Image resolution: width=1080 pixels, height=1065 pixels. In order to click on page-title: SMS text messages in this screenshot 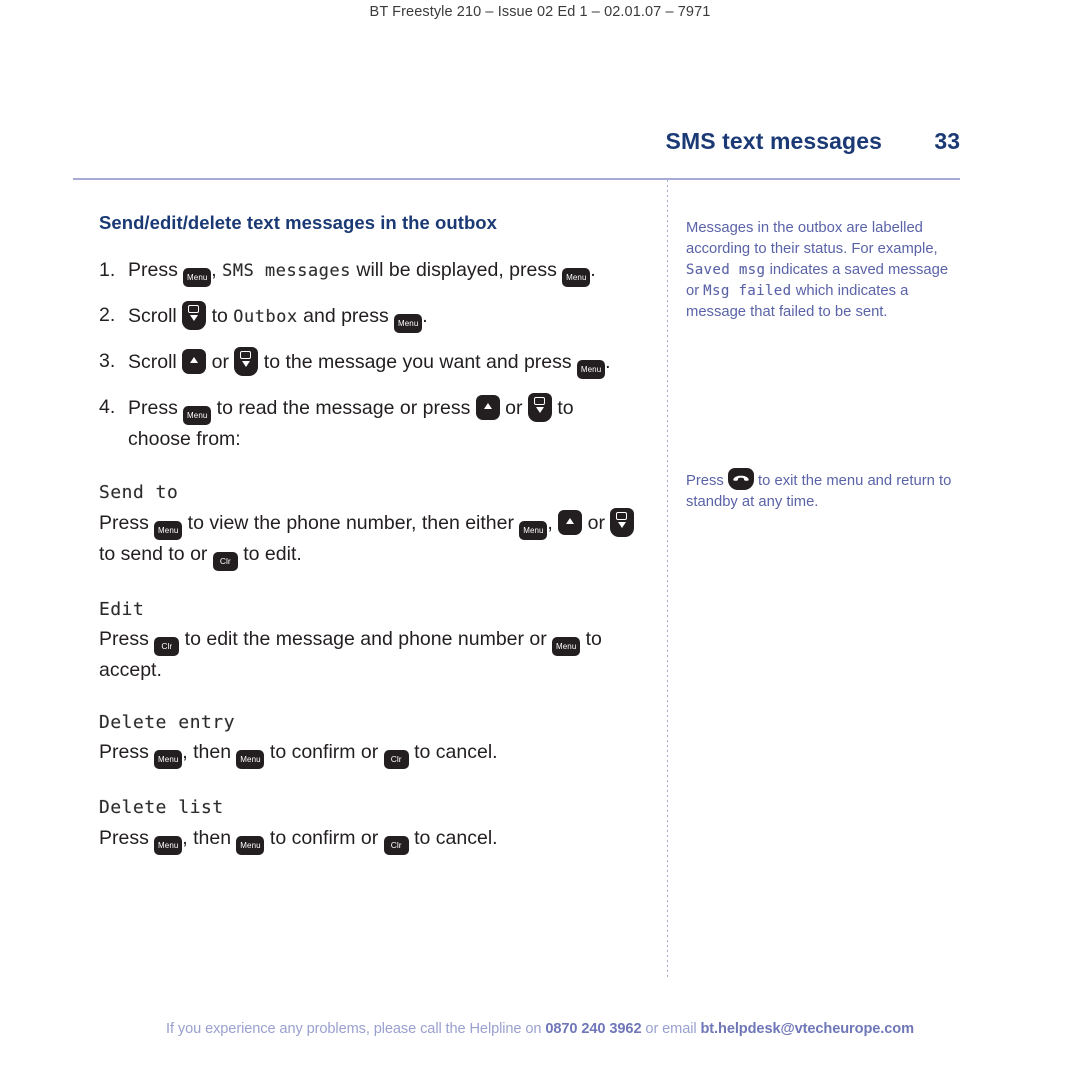, I will do `click(773, 141)`.